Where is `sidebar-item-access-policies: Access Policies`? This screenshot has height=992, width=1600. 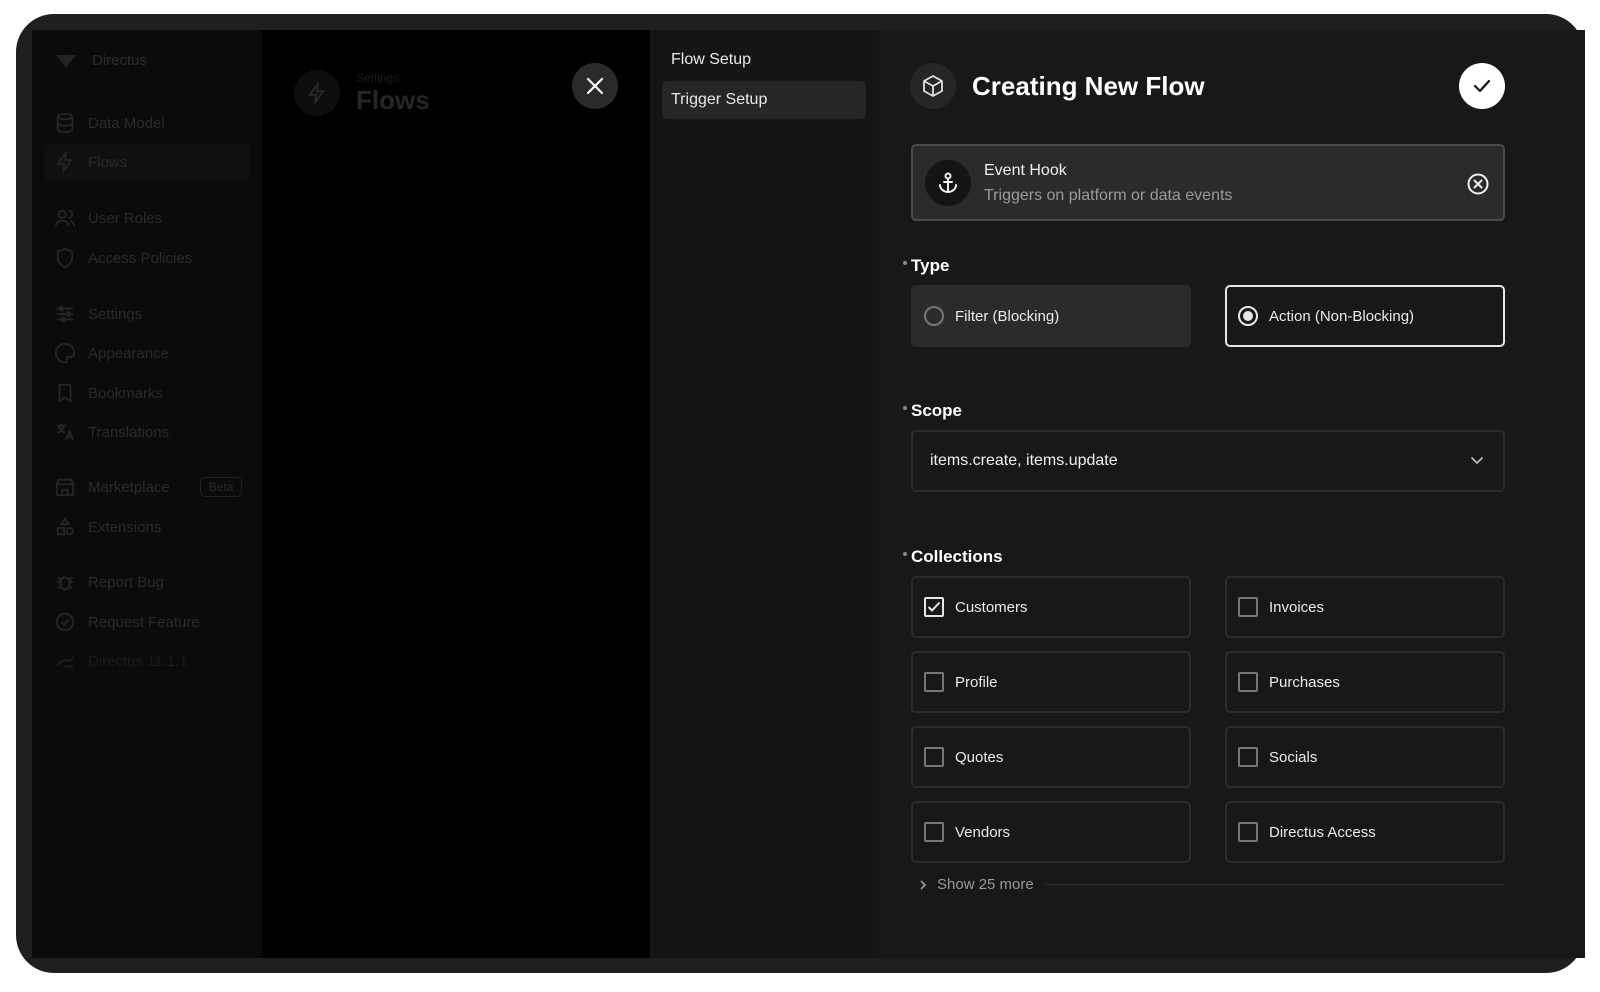 sidebar-item-access-policies: Access Policies is located at coordinates (123, 258).